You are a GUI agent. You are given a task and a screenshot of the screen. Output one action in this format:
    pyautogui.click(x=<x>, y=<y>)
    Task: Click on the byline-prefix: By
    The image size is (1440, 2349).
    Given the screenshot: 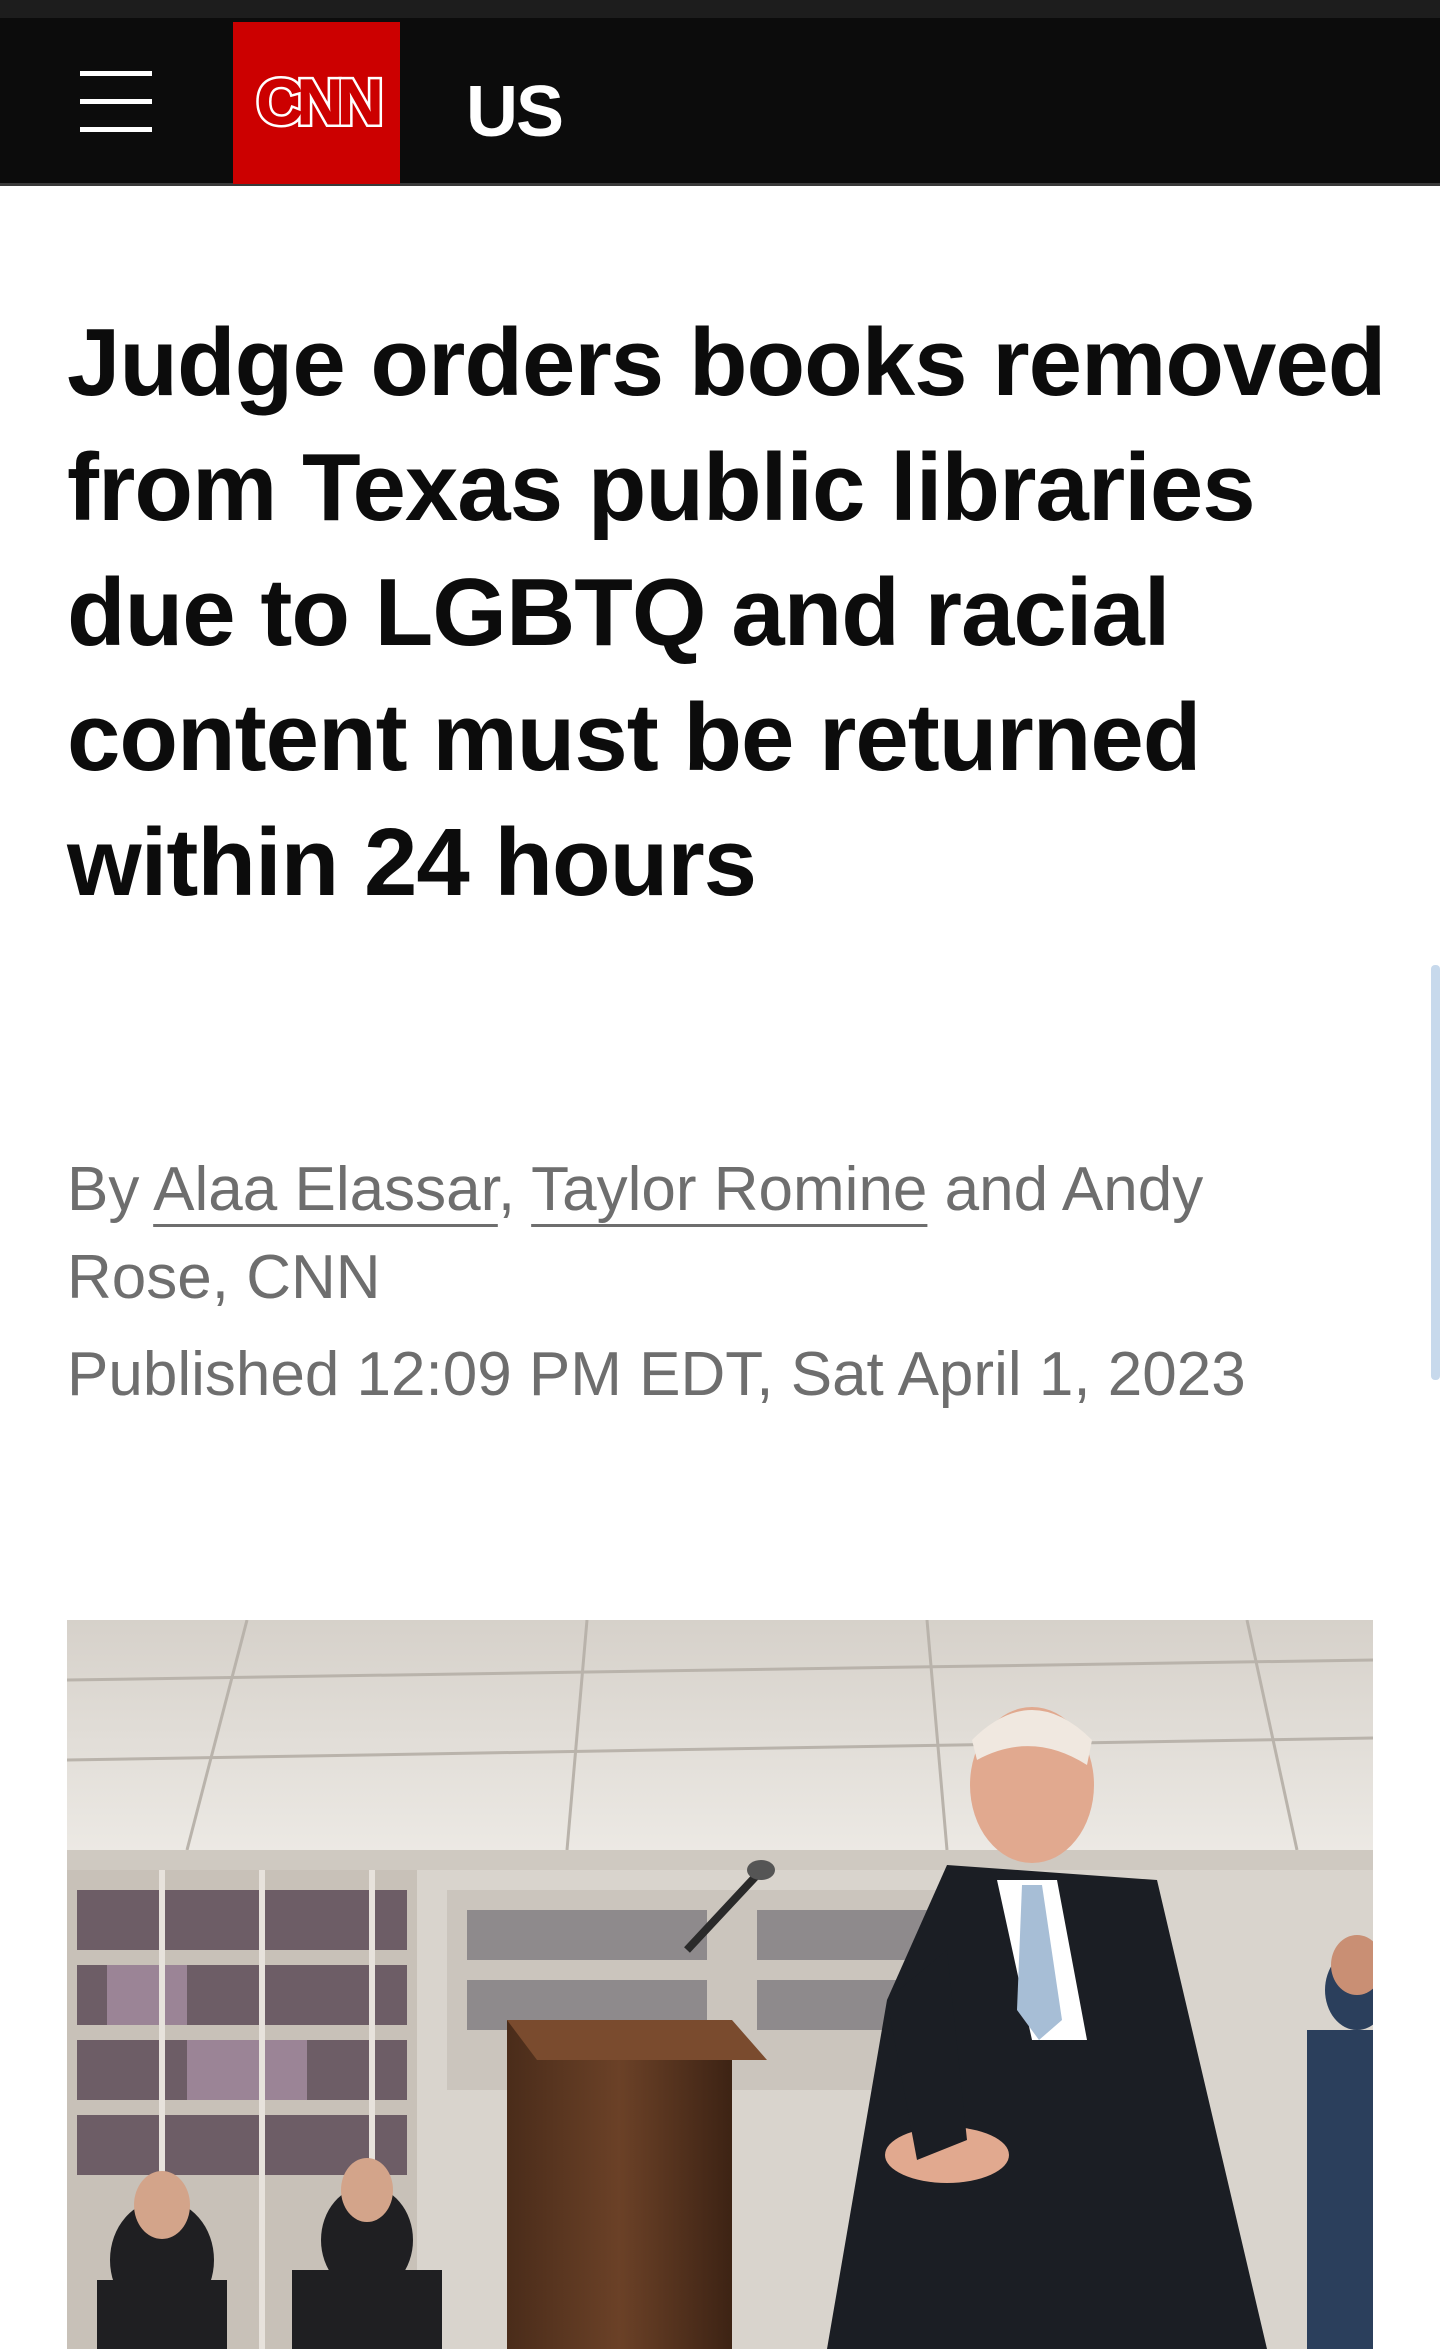 What is the action you would take?
    pyautogui.click(x=103, y=1189)
    